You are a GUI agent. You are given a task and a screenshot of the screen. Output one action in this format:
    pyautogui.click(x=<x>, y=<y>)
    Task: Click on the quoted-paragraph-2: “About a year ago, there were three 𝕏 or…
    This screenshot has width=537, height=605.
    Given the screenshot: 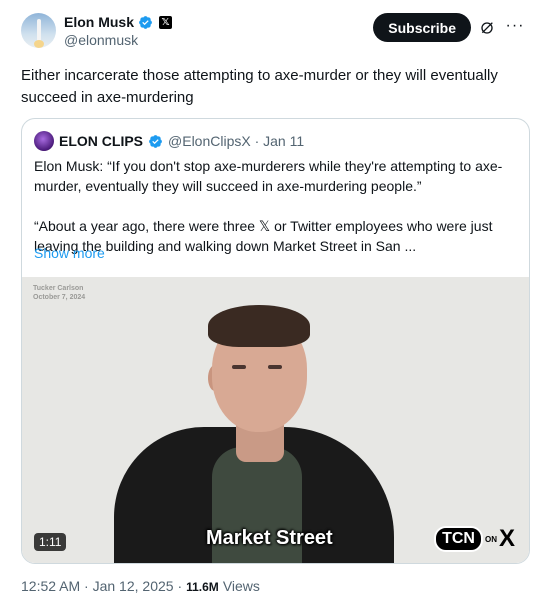 What is the action you would take?
    pyautogui.click(x=263, y=236)
    